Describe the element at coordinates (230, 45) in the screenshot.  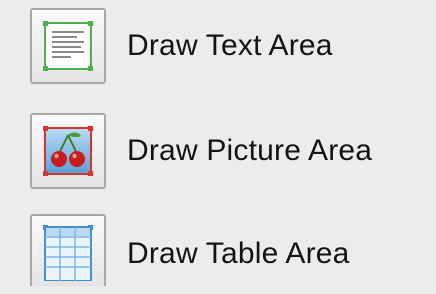
I see `draw-text-area-label: Draw Text Area` at that location.